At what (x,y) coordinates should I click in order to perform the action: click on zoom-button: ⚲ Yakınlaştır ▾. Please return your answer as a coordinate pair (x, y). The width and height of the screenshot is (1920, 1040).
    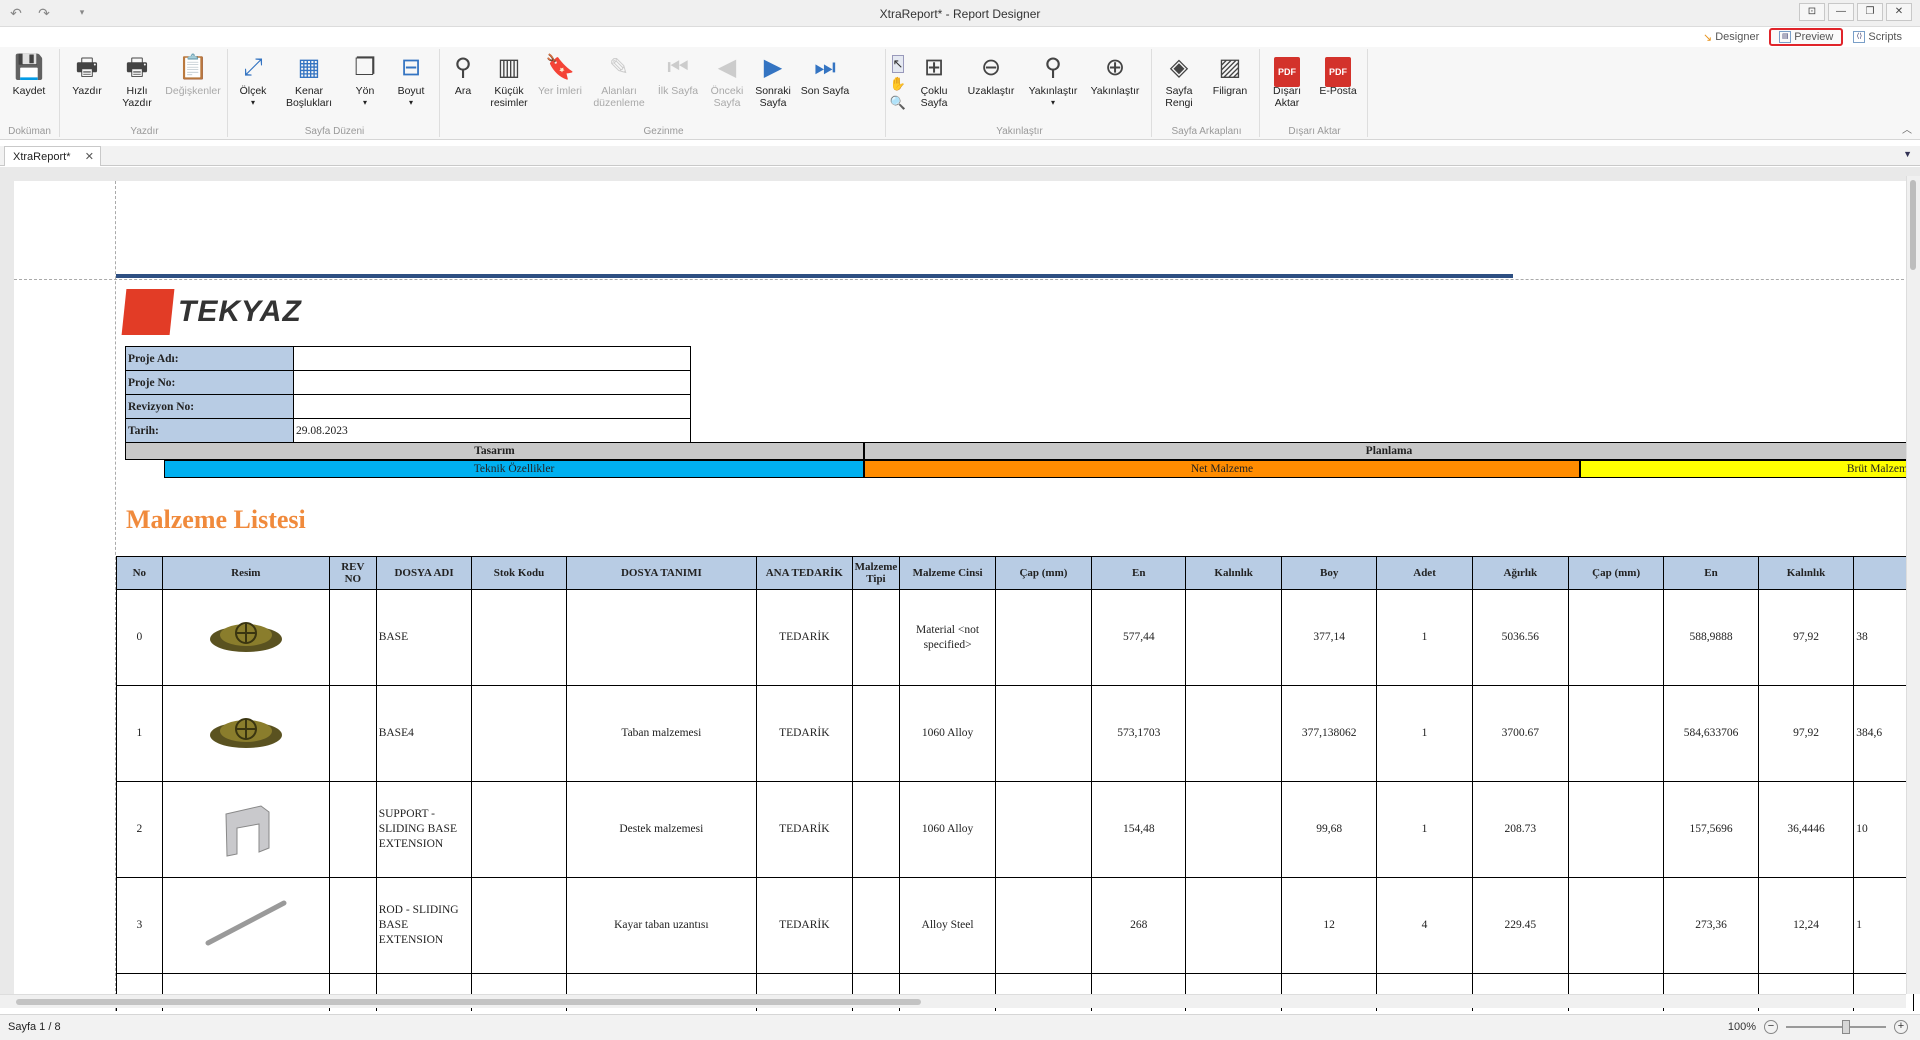
    Looking at the image, I should click on (1053, 84).